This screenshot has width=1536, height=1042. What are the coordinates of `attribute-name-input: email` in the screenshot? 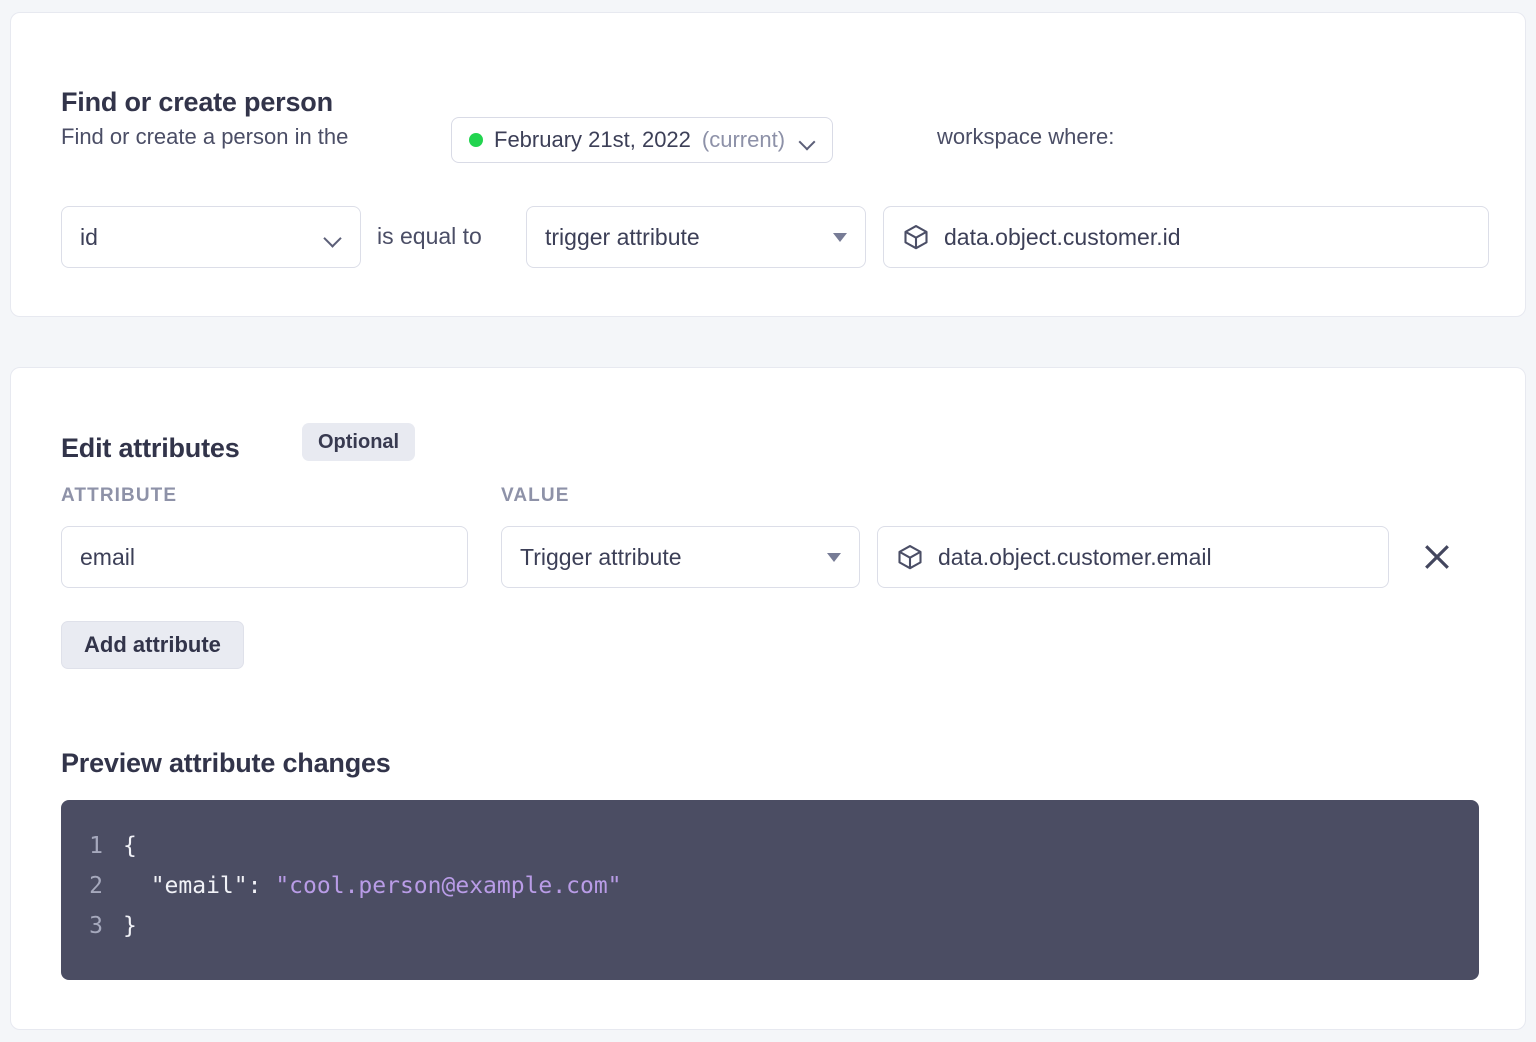 It's located at (264, 557).